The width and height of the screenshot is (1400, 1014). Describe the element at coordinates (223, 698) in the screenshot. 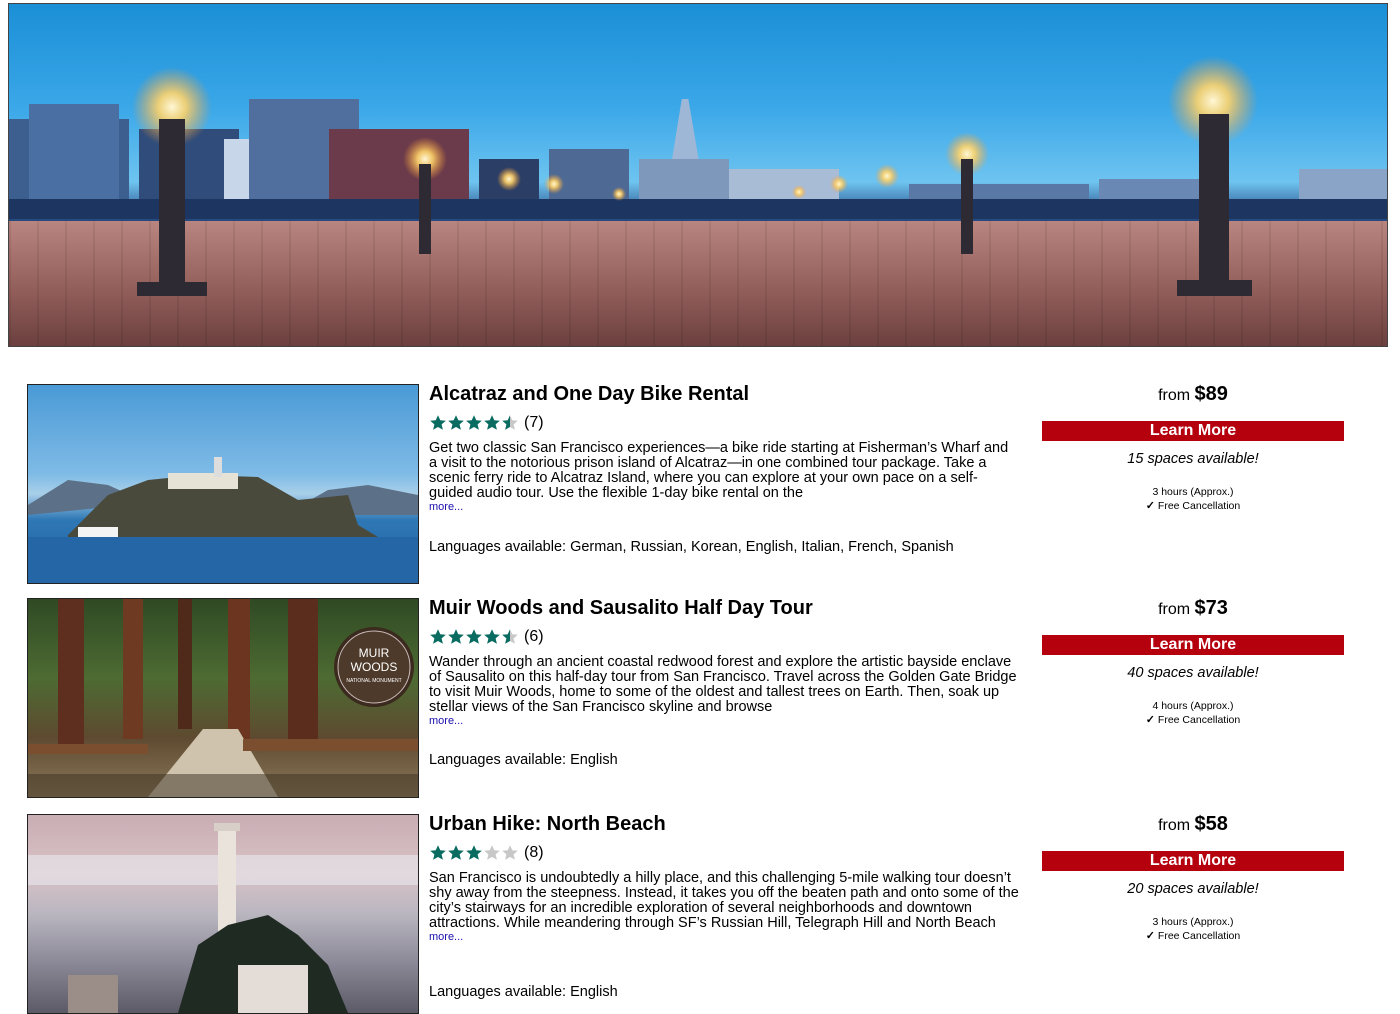

I see `tour-image-muir-woods: MUIR WOODS NATIONAL MONUMENT` at that location.